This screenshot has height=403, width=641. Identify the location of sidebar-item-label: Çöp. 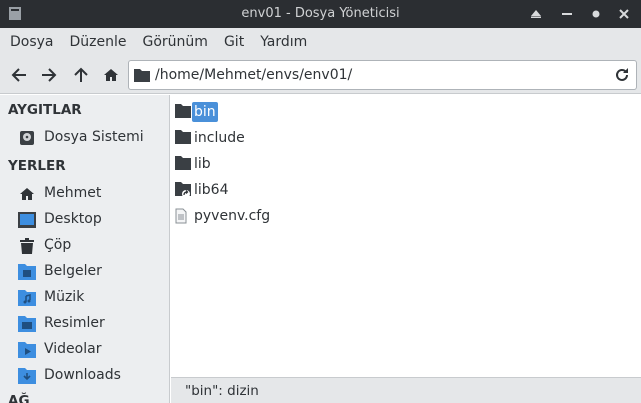
(58, 245).